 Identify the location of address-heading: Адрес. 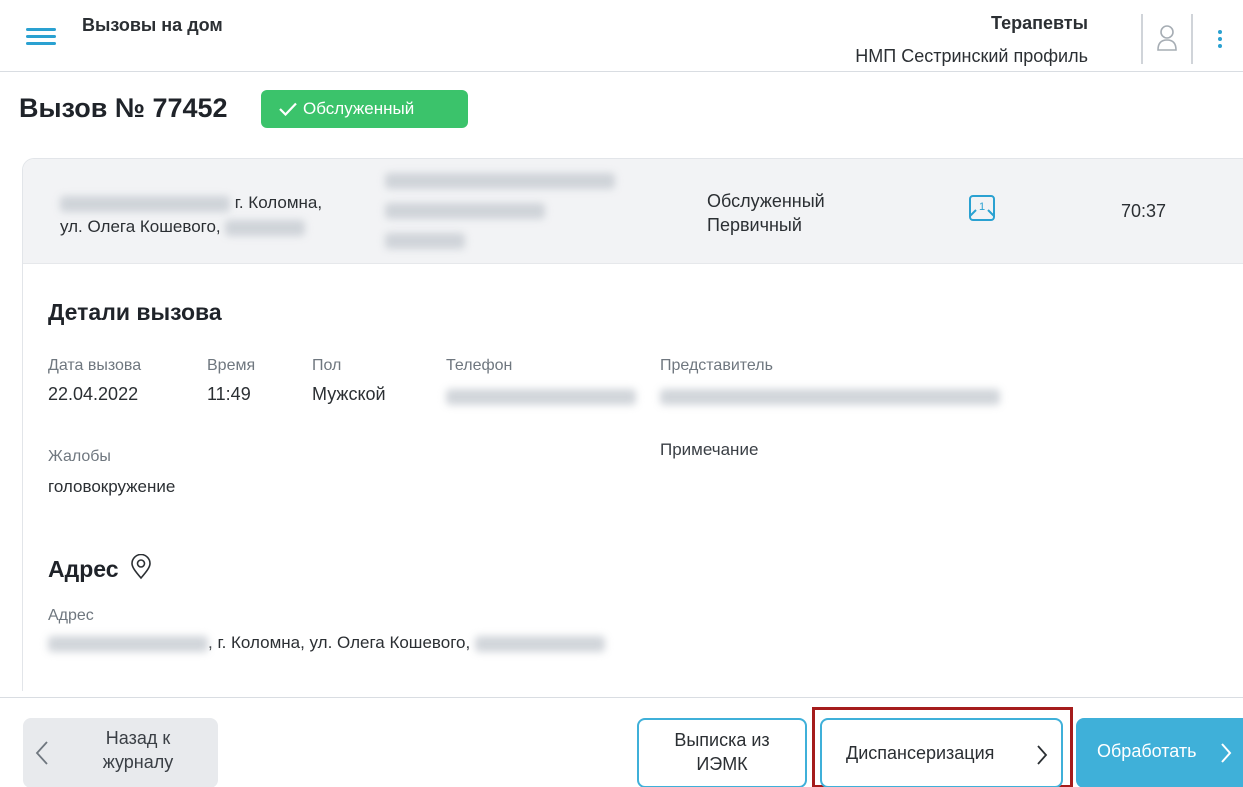
(100, 568).